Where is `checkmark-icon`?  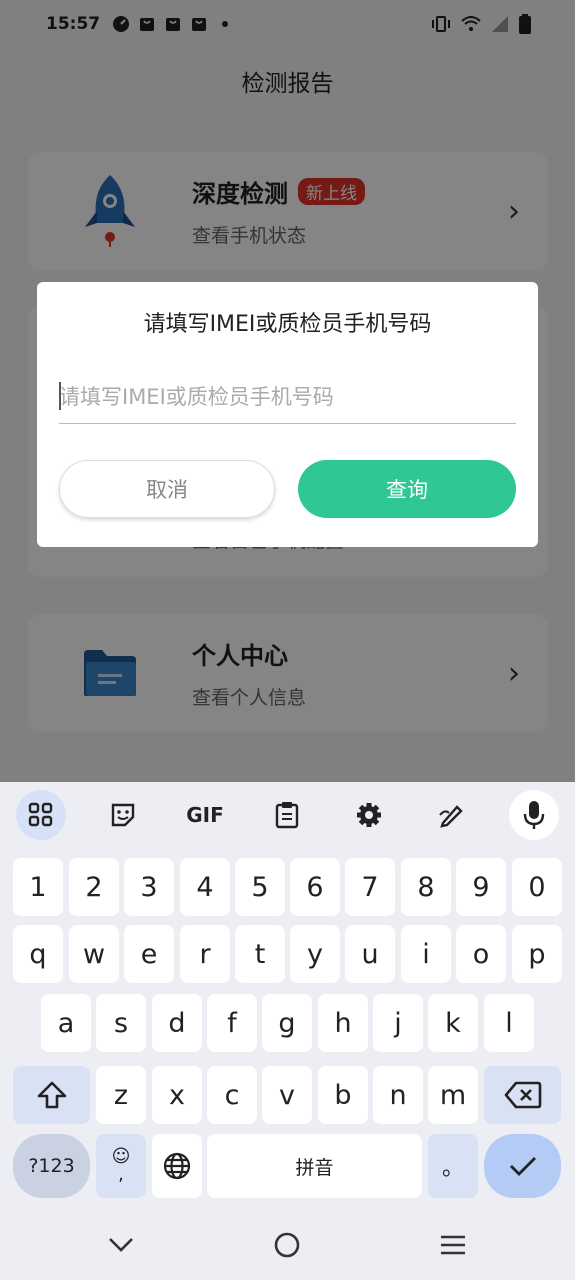
checkmark-icon is located at coordinates (522, 1166).